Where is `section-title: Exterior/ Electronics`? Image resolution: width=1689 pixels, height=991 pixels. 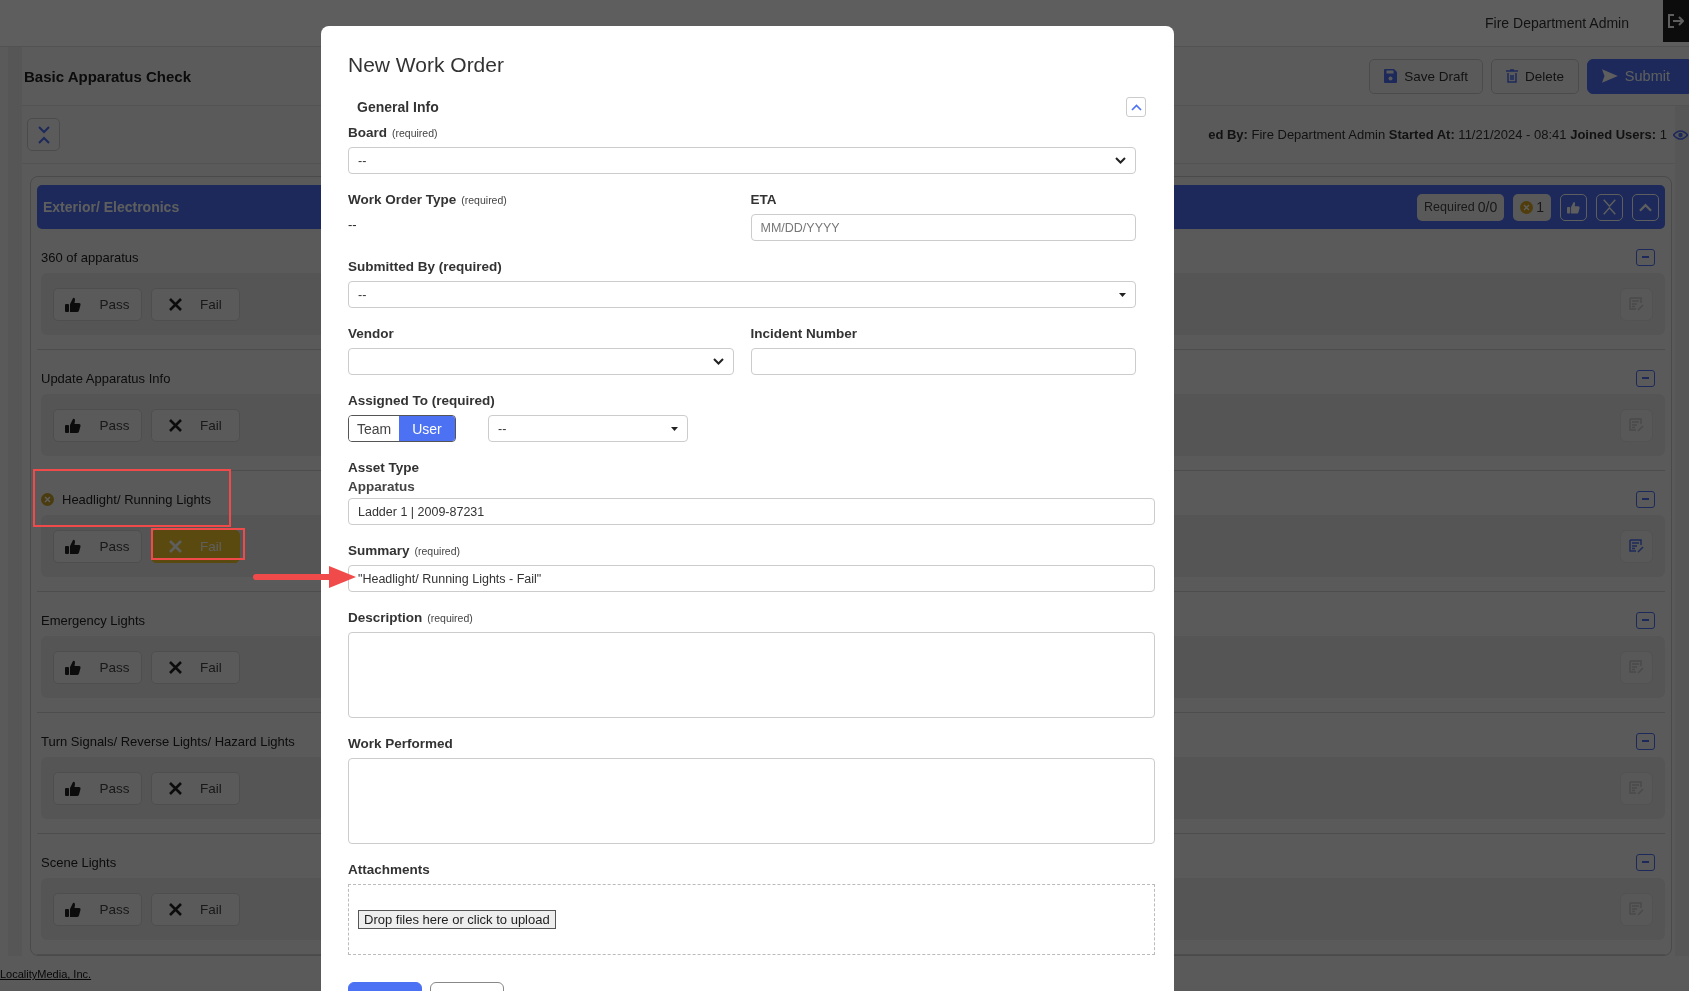 section-title: Exterior/ Electronics is located at coordinates (111, 207).